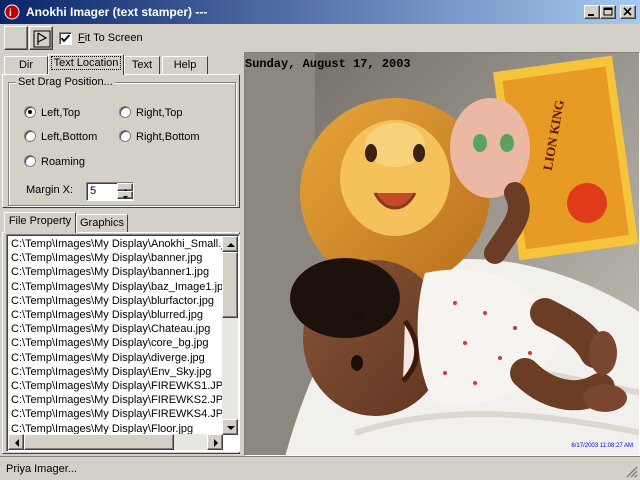 This screenshot has height=480, width=640. What do you see at coordinates (30, 136) in the screenshot?
I see `radio-left-bottom` at bounding box center [30, 136].